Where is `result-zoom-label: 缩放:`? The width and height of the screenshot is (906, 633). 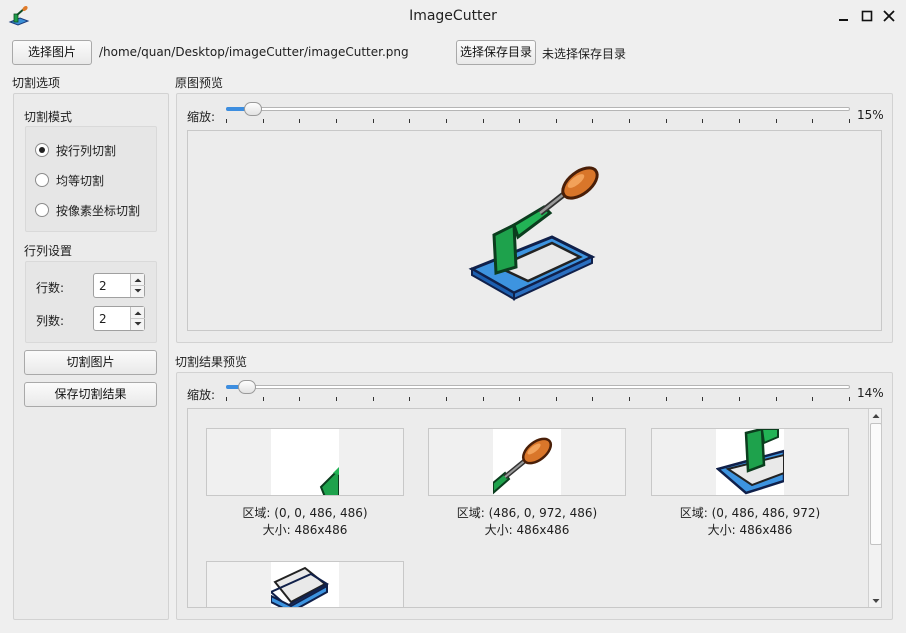 result-zoom-label: 缩放: is located at coordinates (201, 395).